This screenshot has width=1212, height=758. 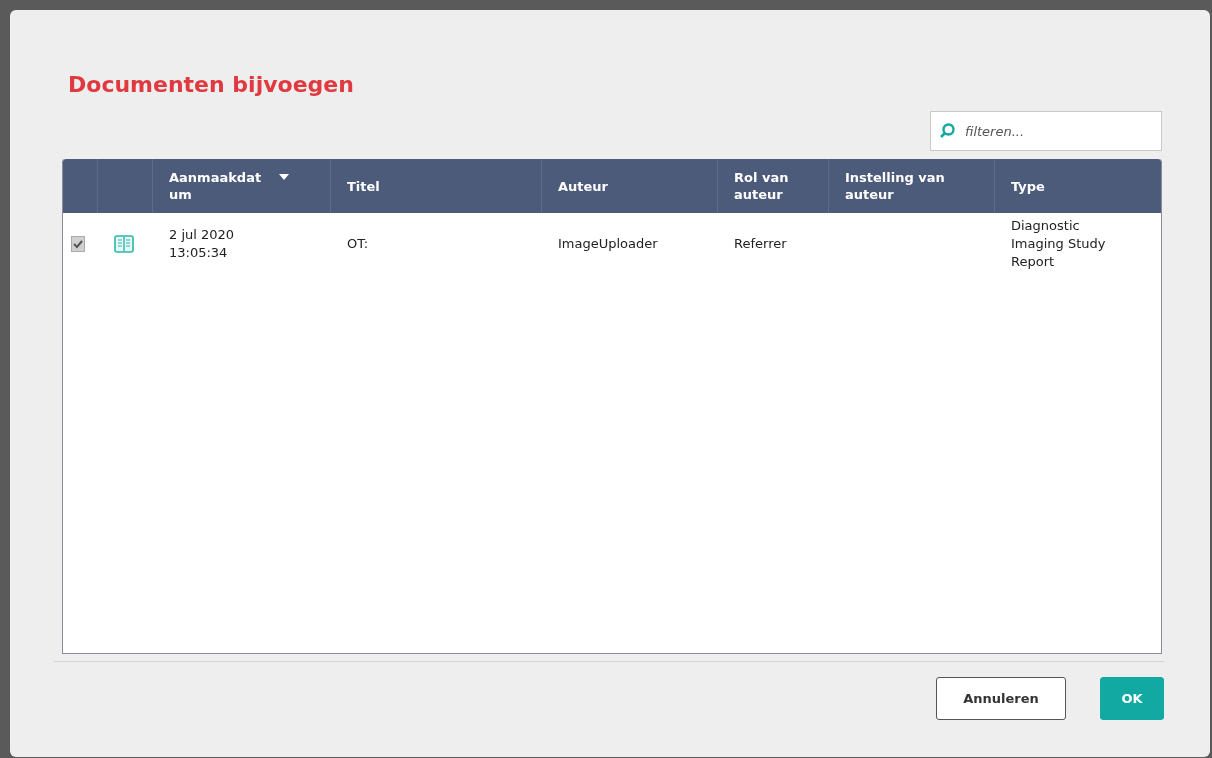 I want to click on table-cell: ImageUploader, so click(x=608, y=244).